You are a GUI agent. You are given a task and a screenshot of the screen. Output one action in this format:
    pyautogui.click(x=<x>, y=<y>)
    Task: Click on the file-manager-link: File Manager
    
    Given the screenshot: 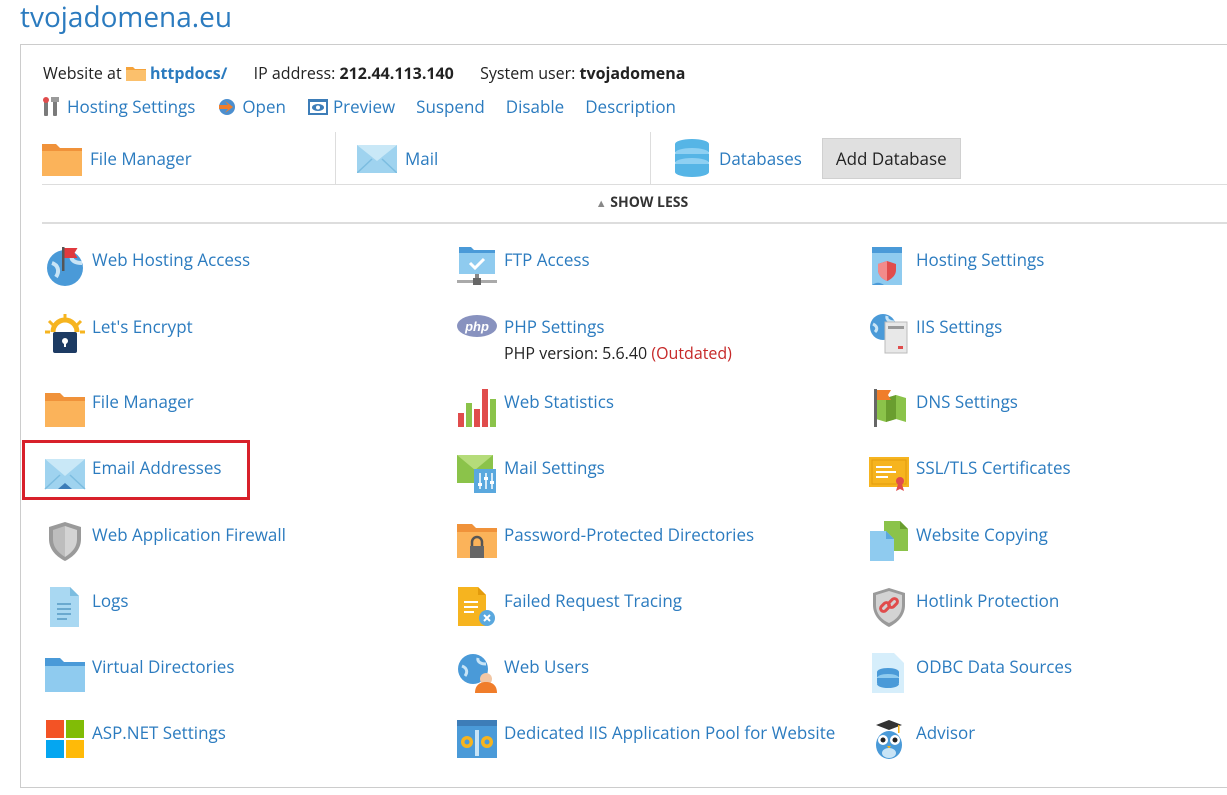 What is the action you would take?
    pyautogui.click(x=141, y=158)
    